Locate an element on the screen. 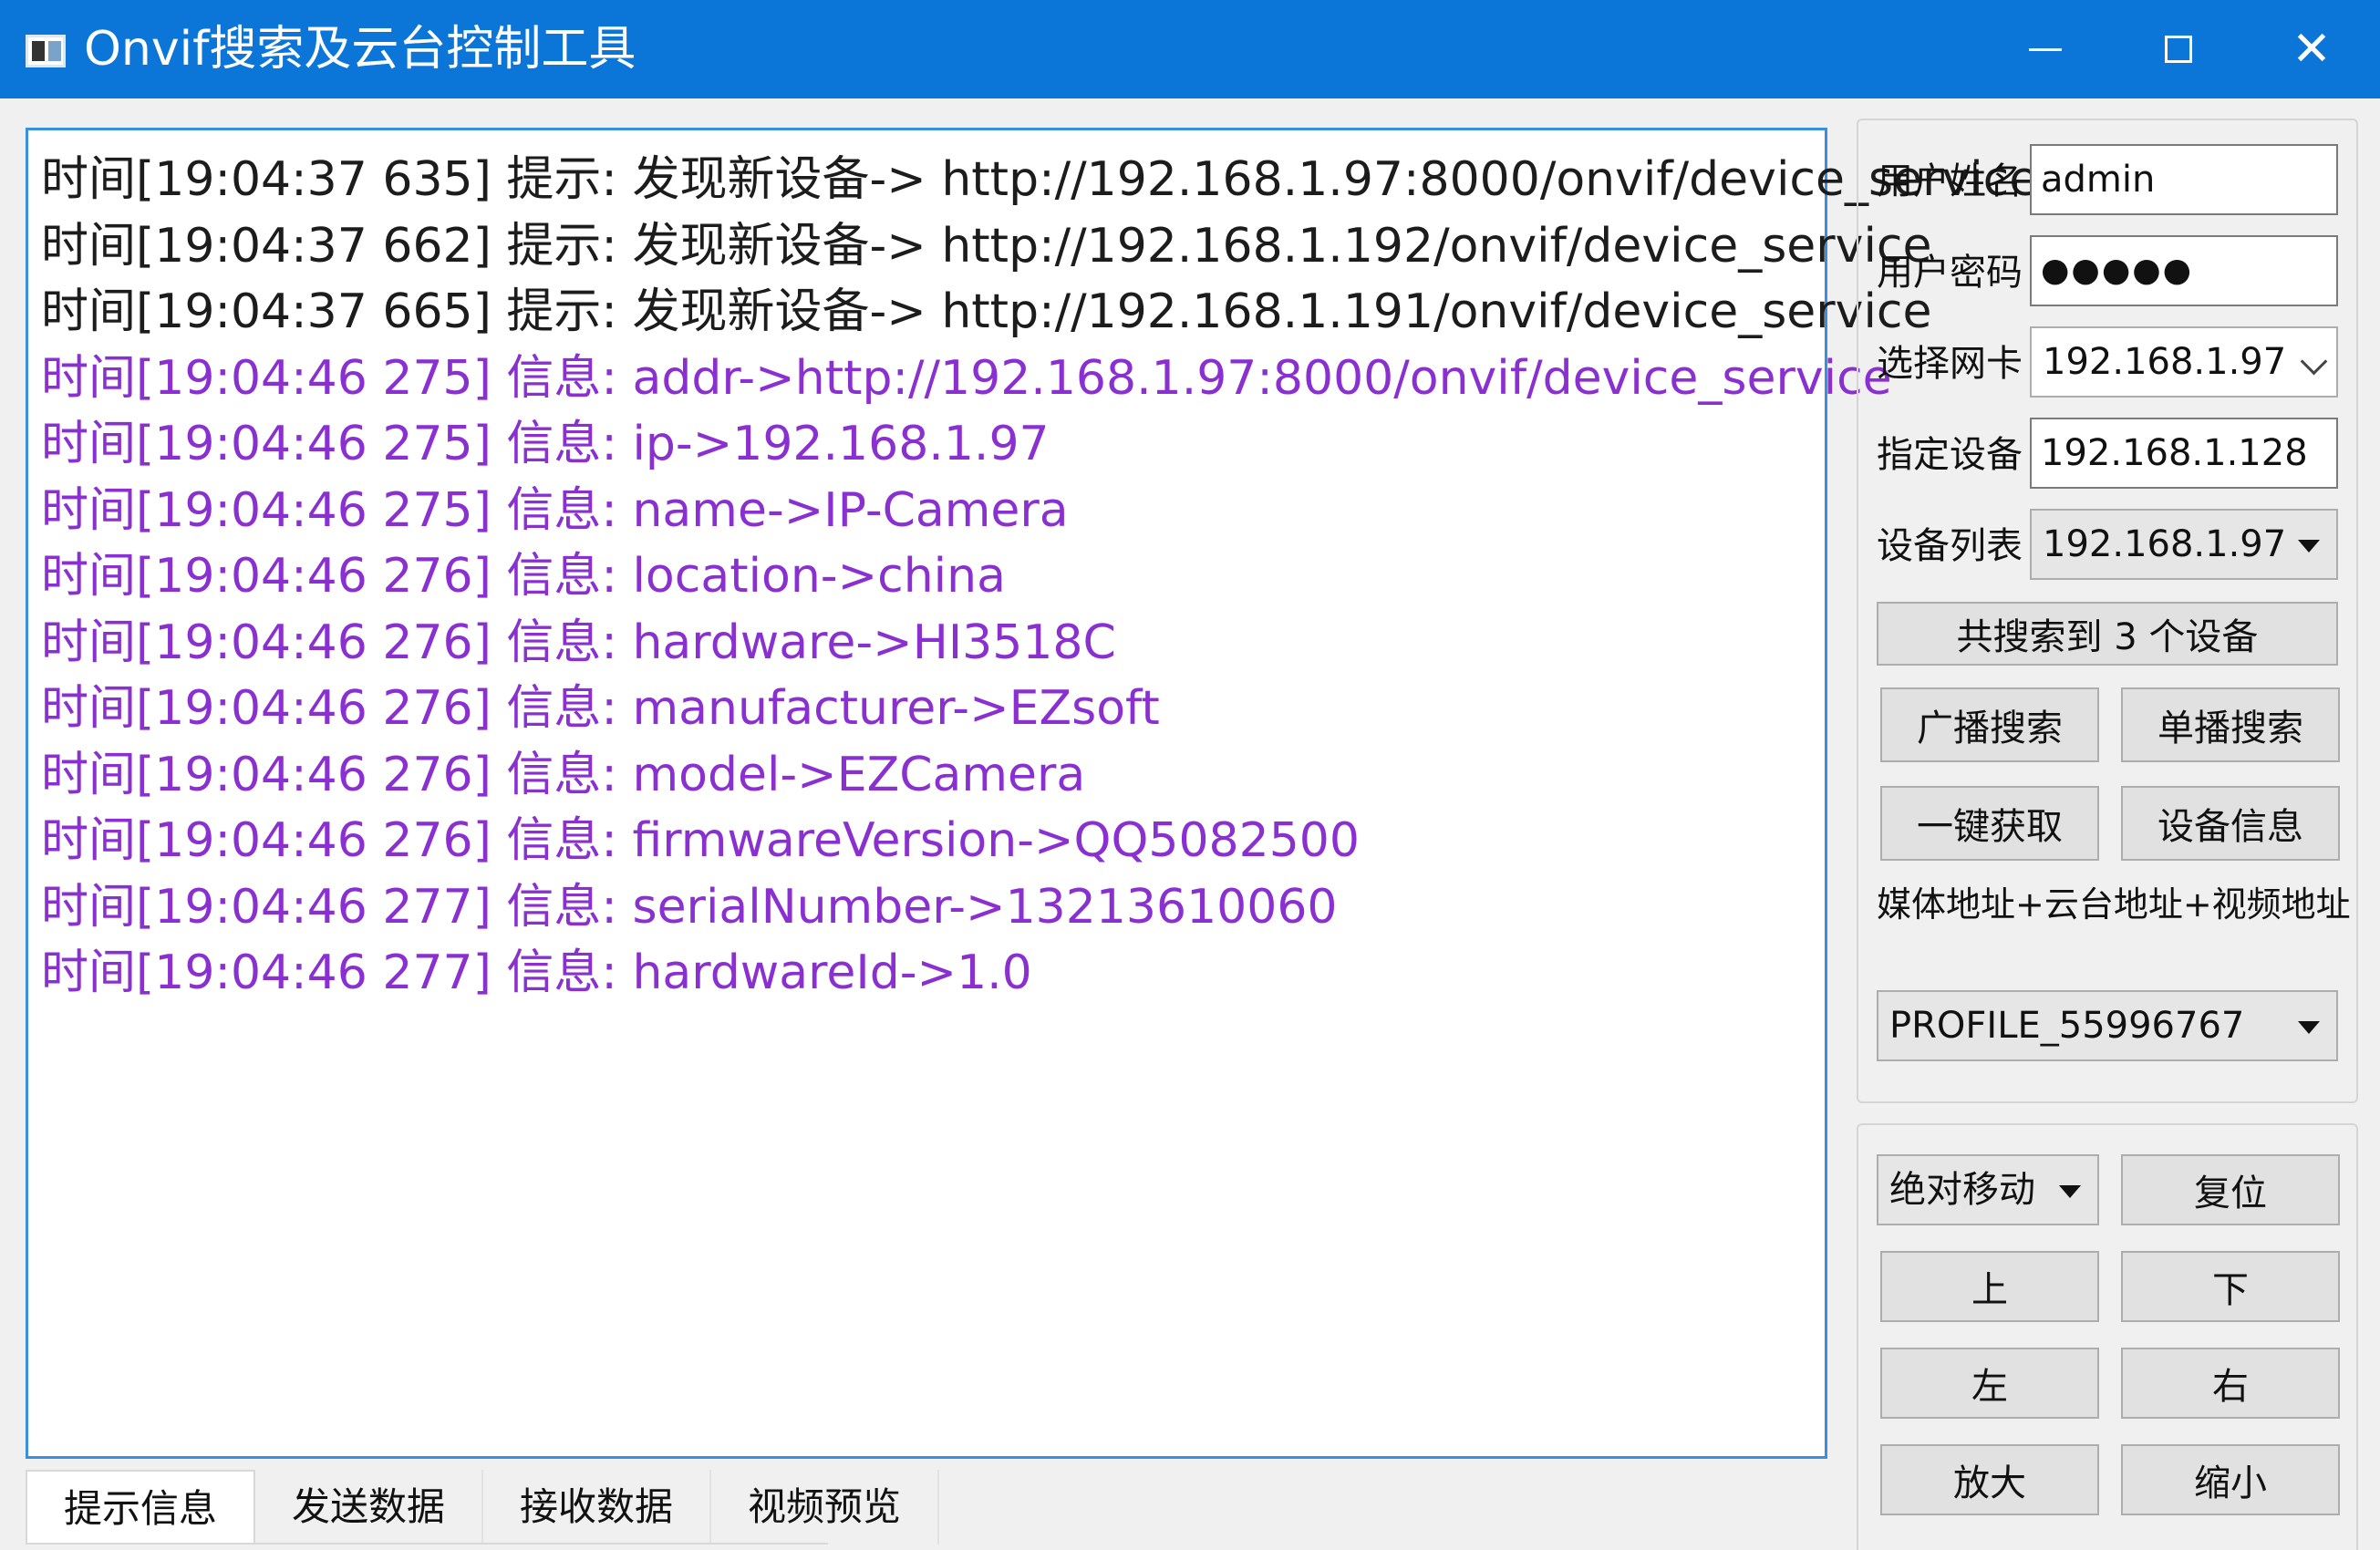 The width and height of the screenshot is (2380, 1550). close-button: ✕ is located at coordinates (2312, 49).